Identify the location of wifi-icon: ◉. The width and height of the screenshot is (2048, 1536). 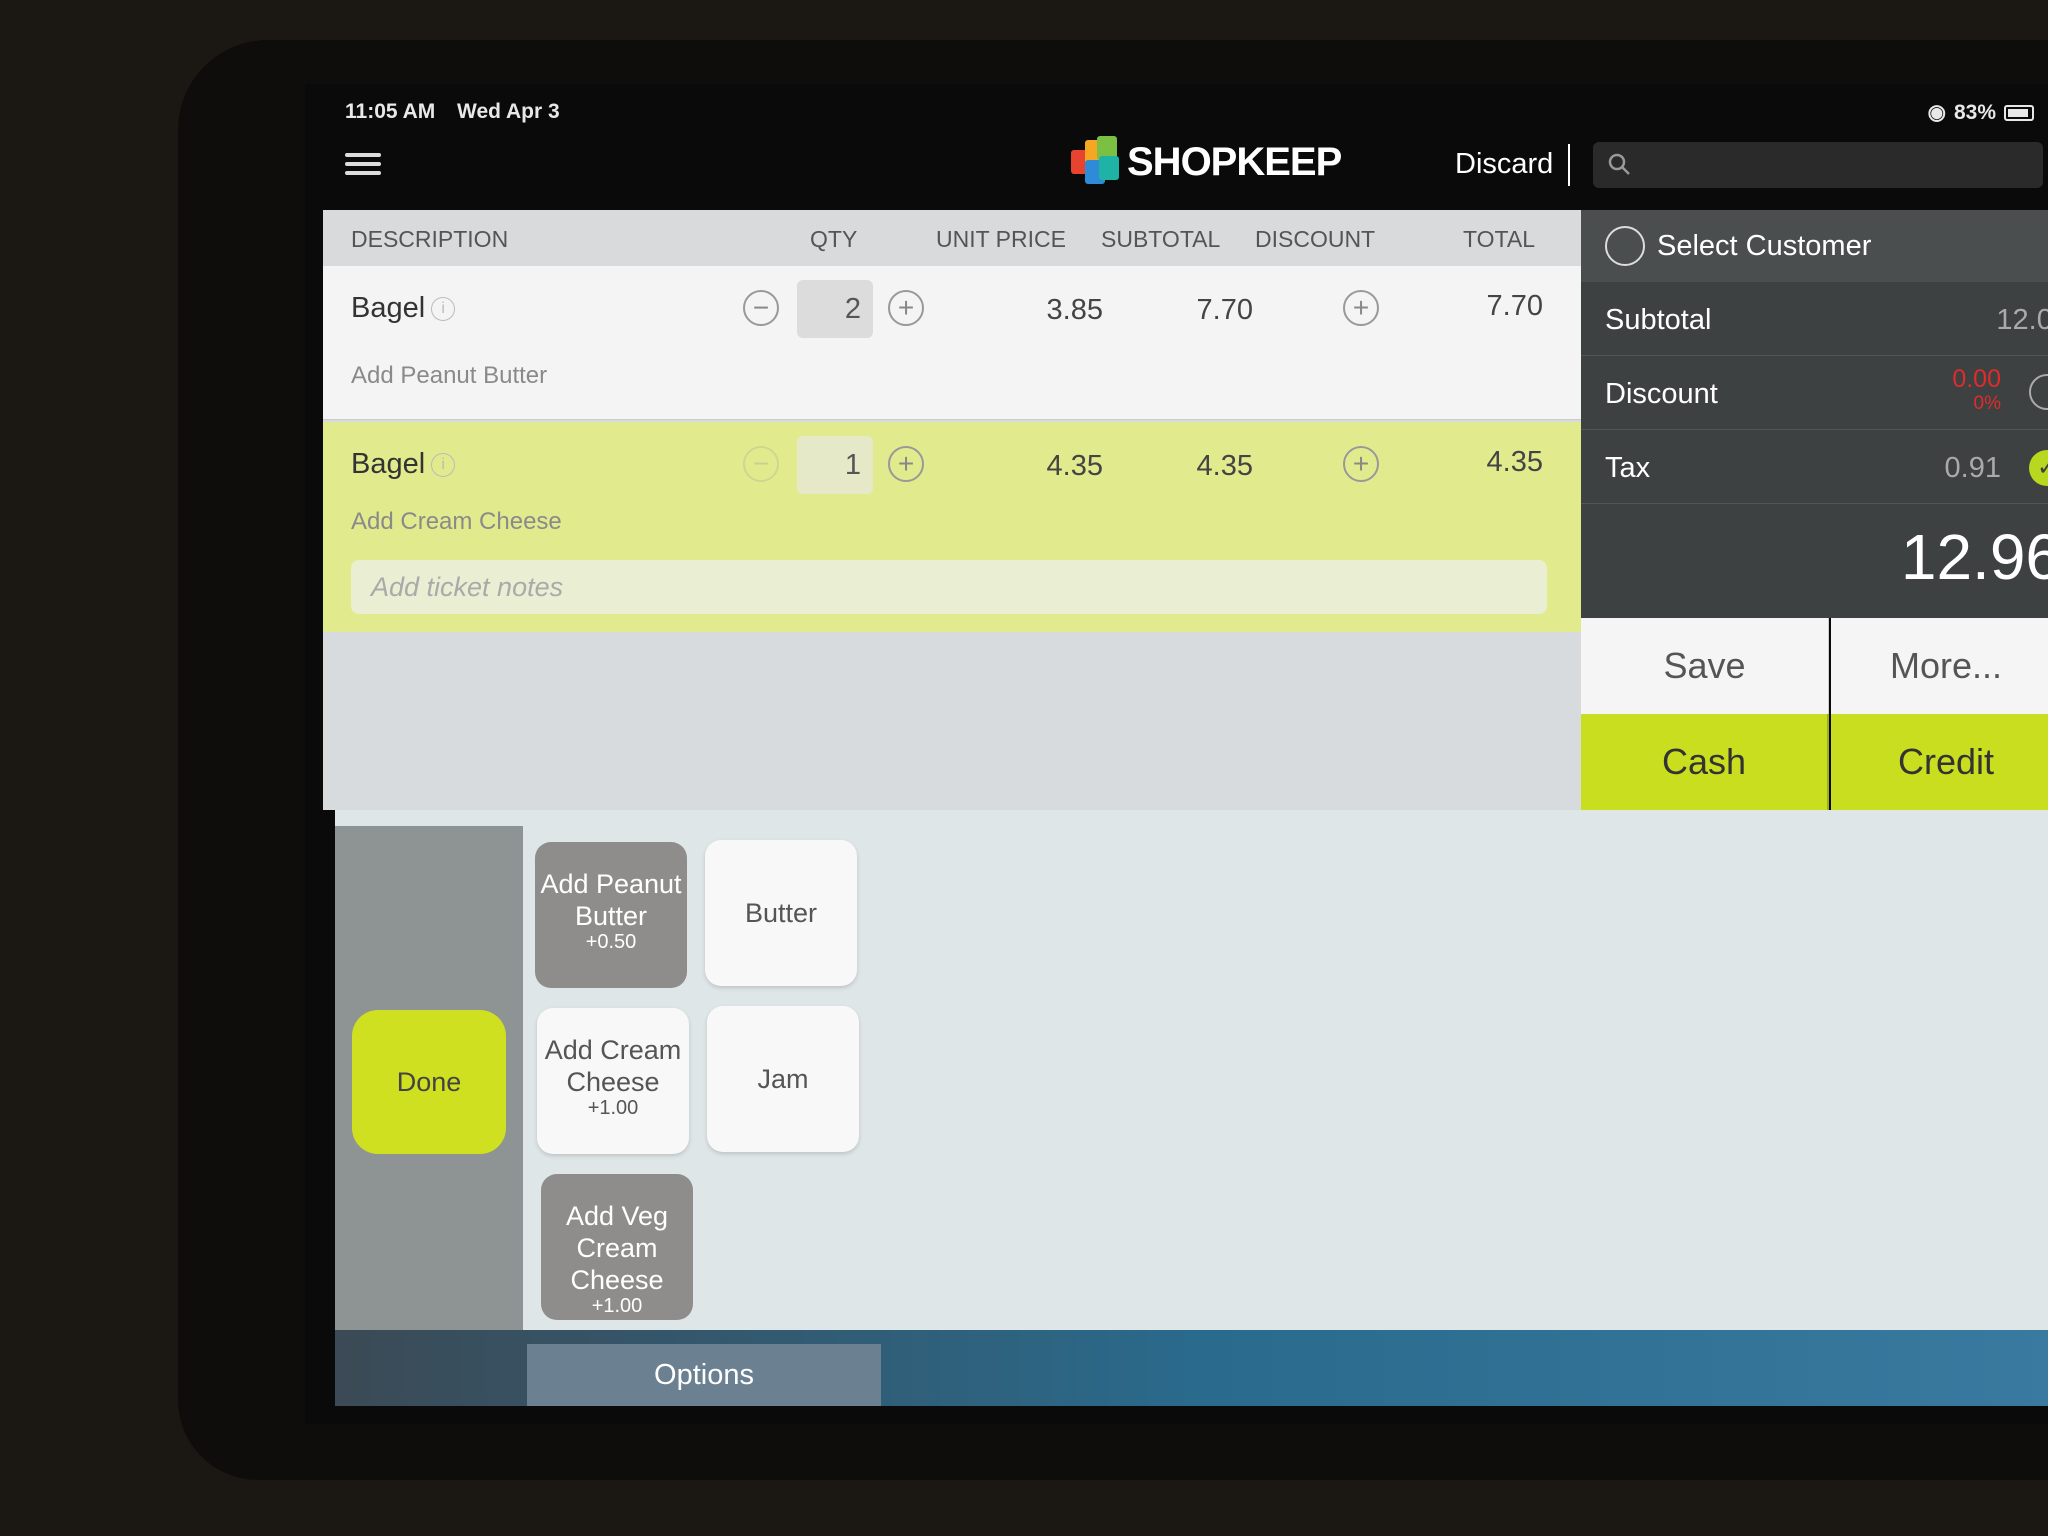
(1936, 112).